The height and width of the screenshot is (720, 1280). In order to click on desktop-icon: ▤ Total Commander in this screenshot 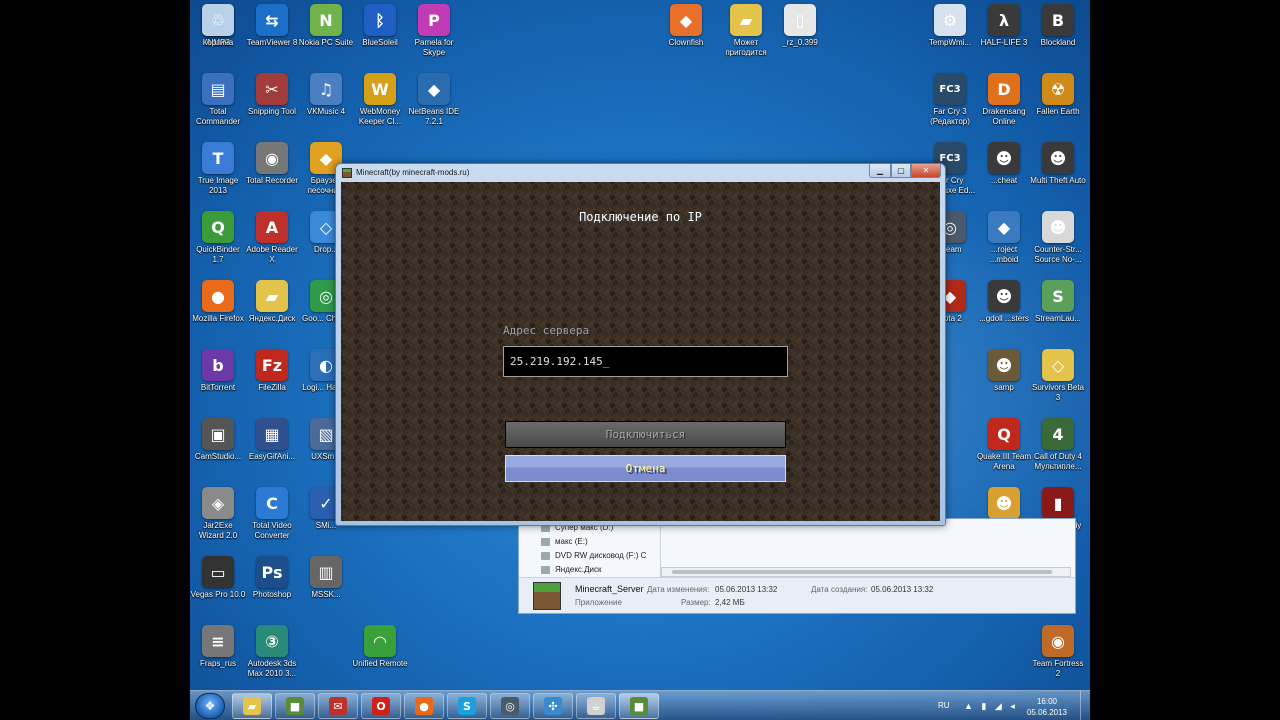, I will do `click(218, 100)`.